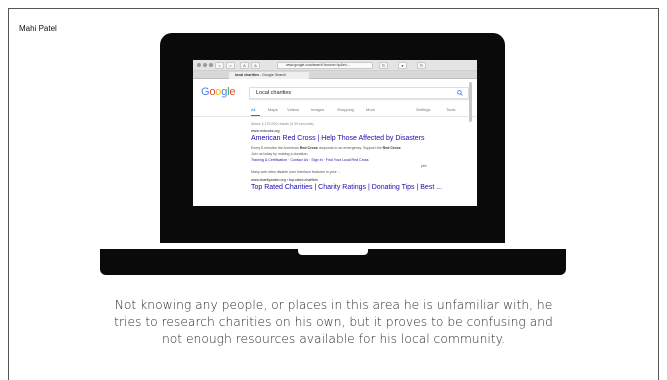 This screenshot has height=380, width=667. I want to click on tab-suffix: - Google Search, so click(273, 75).